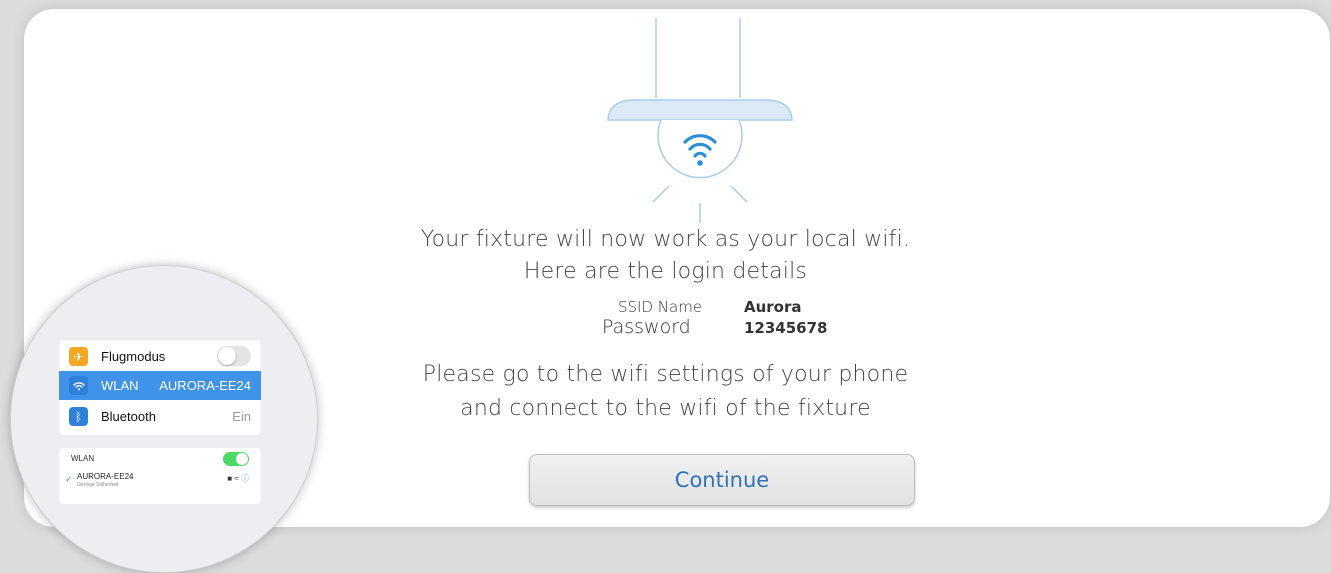 Image resolution: width=1331 pixels, height=573 pixels. I want to click on settings-row-bluetooth: ᛒ Bluetooth Ein, so click(160, 416).